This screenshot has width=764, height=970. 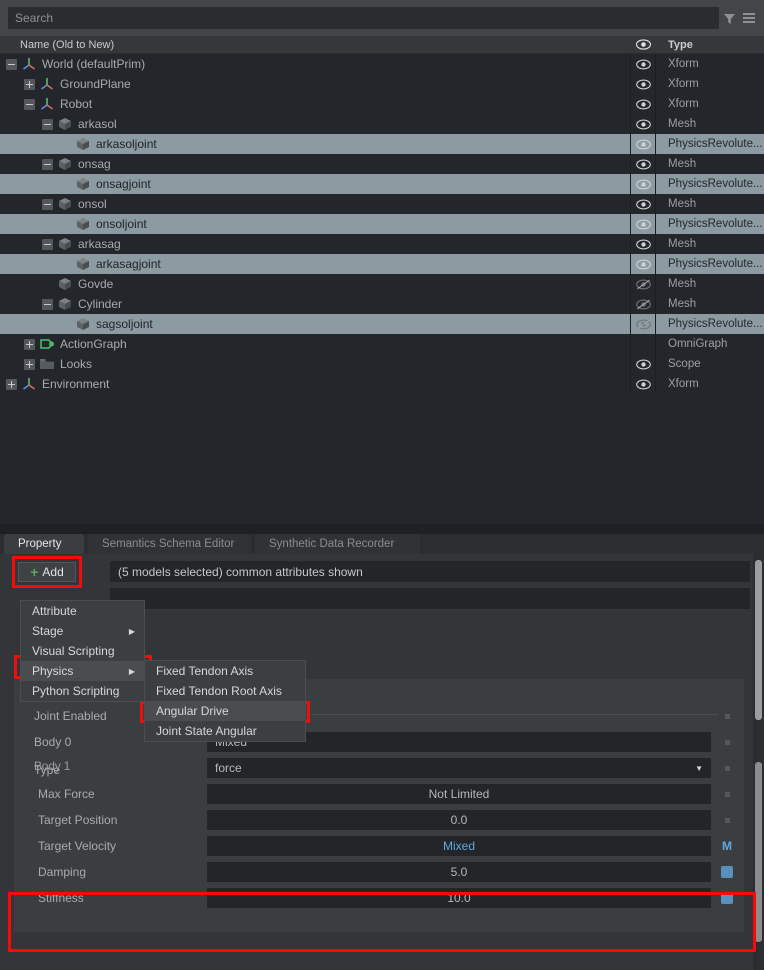 What do you see at coordinates (54, 611) in the screenshot?
I see `menu-item-label: Attribute` at bounding box center [54, 611].